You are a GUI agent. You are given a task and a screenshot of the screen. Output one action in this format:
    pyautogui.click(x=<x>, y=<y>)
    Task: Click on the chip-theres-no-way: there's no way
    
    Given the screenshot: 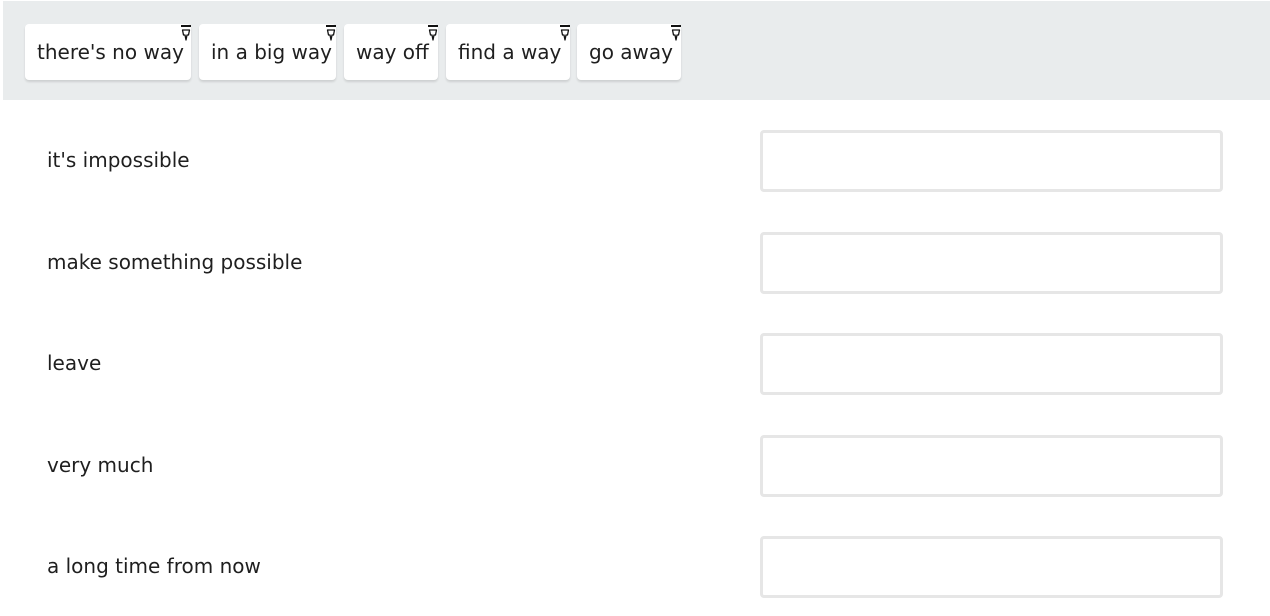 What is the action you would take?
    pyautogui.click(x=108, y=52)
    